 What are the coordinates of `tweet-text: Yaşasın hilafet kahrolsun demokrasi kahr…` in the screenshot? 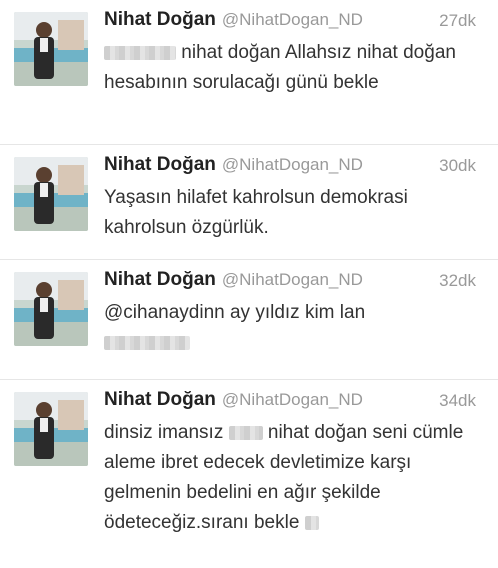 It's located at (256, 212).